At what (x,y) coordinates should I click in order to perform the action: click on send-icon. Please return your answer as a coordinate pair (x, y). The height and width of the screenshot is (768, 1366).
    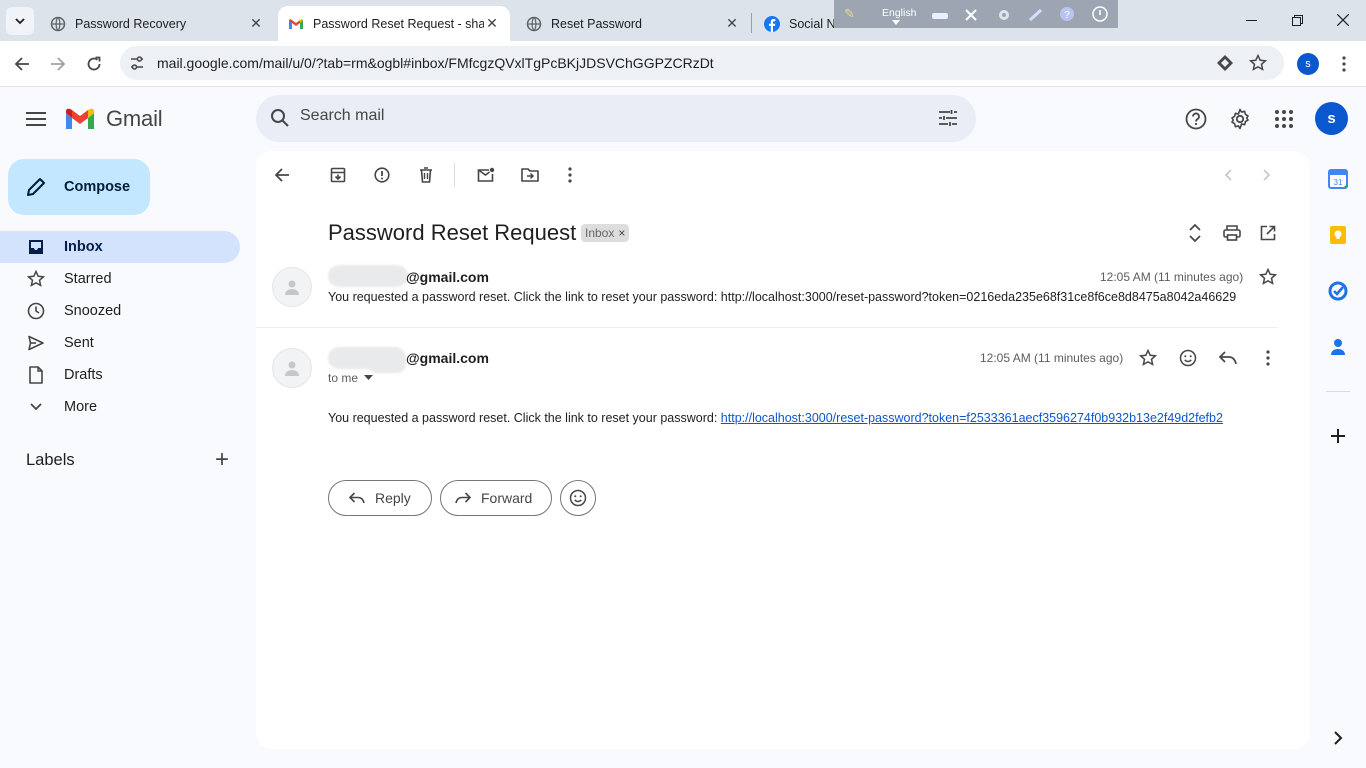
    Looking at the image, I should click on (36, 343).